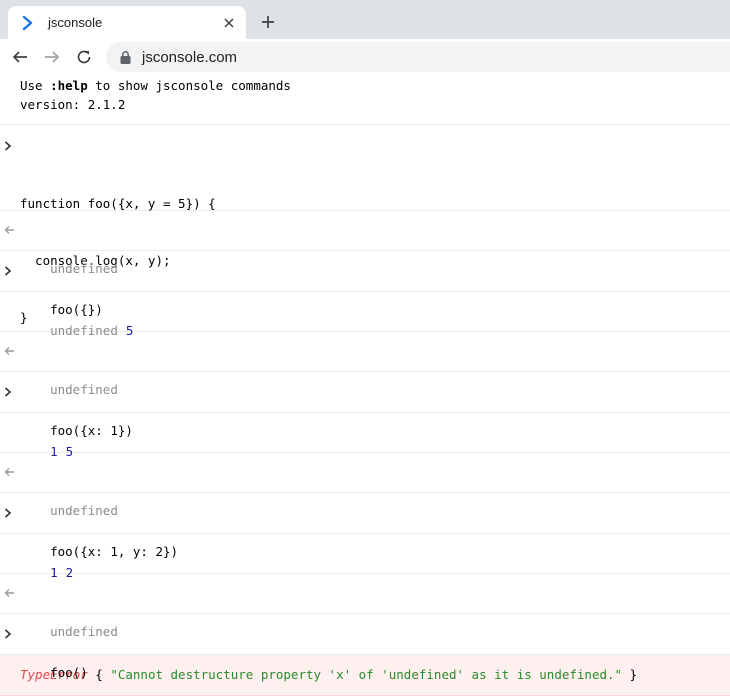 The width and height of the screenshot is (730, 697). Describe the element at coordinates (75, 22) in the screenshot. I see `tab-title: jsconsole` at that location.